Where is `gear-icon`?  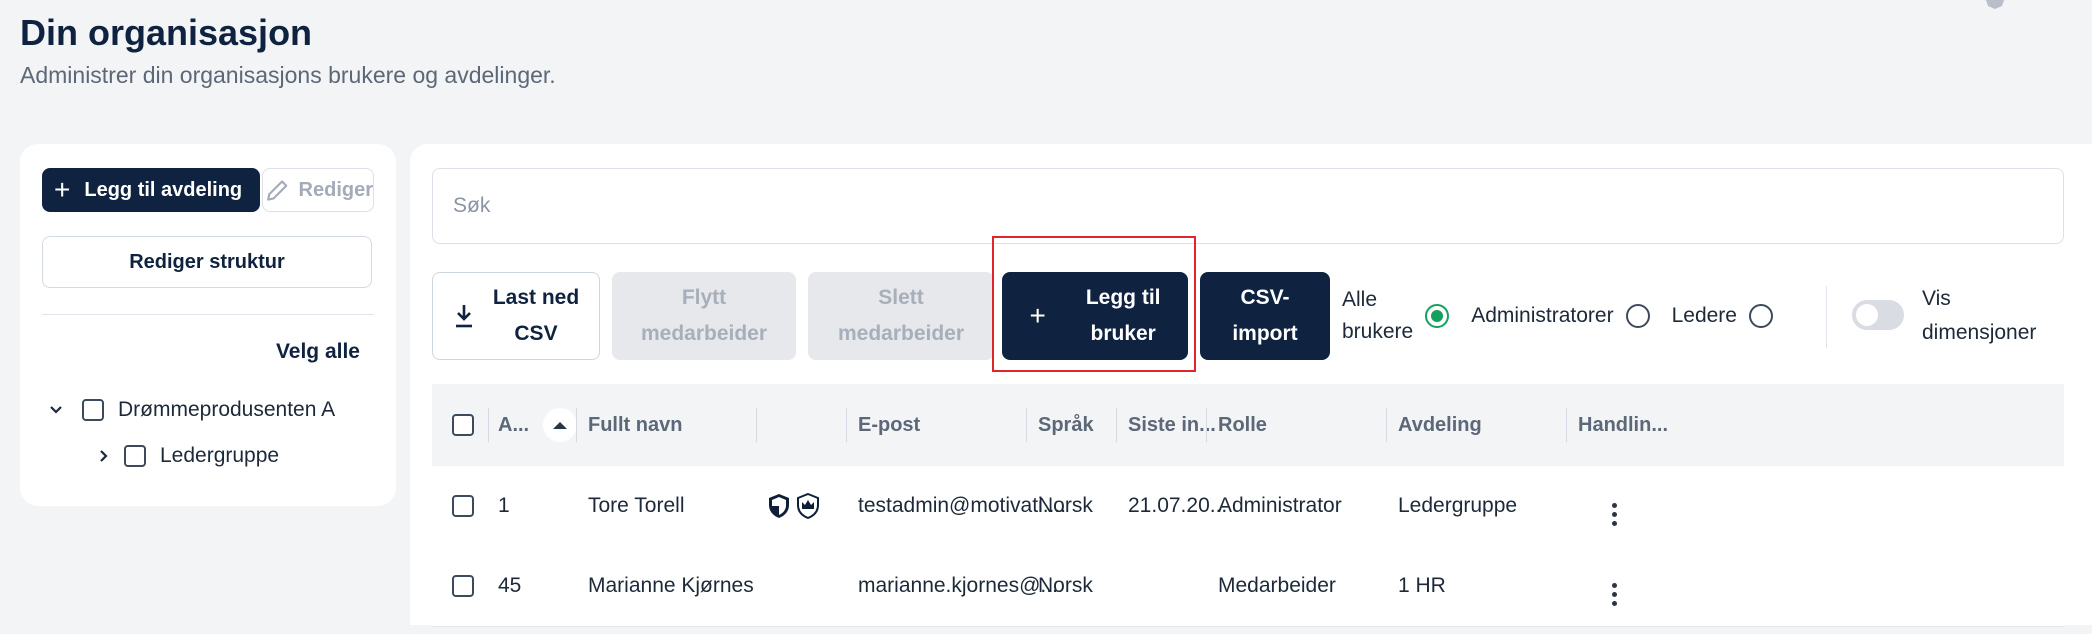
gear-icon is located at coordinates (1995, 5).